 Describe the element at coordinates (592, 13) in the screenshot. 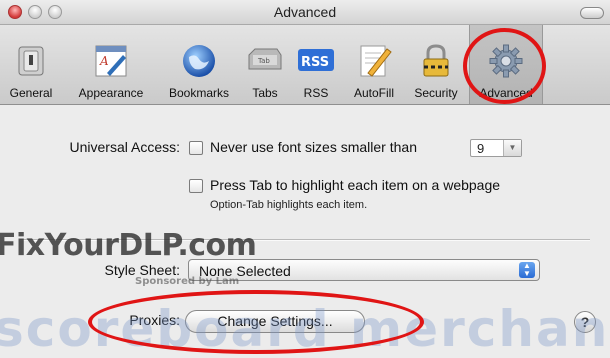

I see `toolbar-toggle-button` at that location.